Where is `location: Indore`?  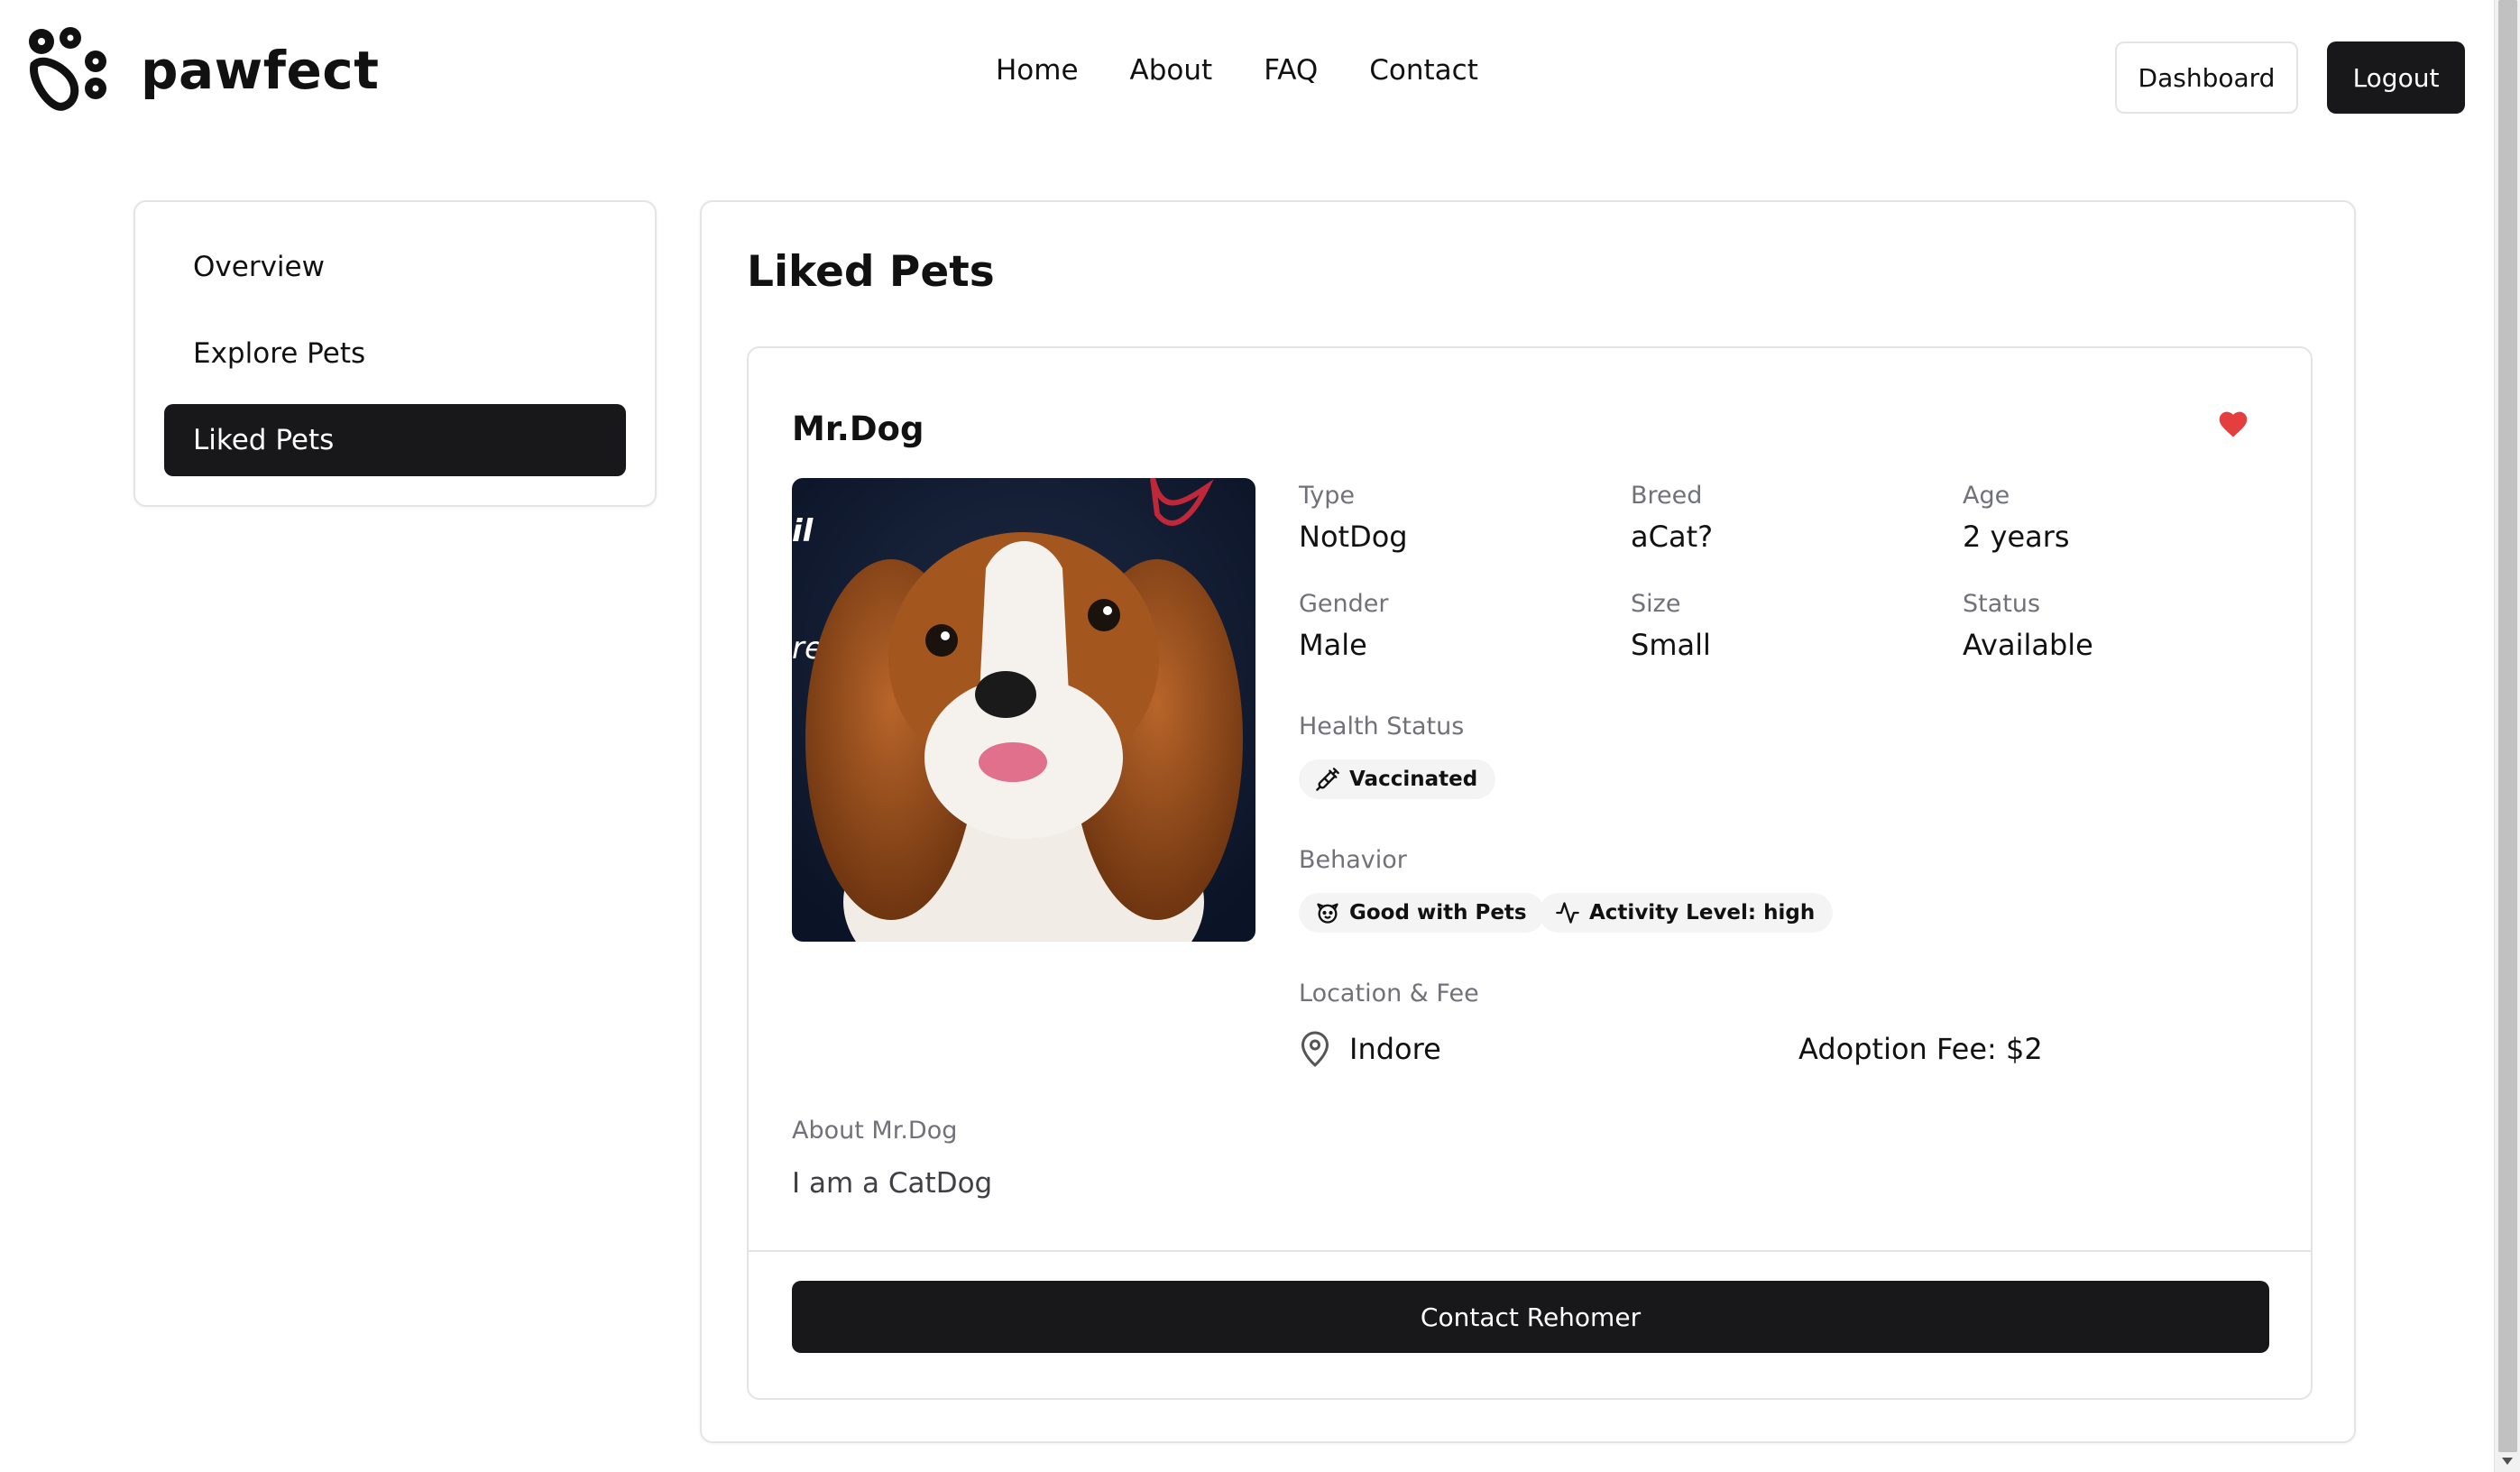
location: Indore is located at coordinates (1370, 1049).